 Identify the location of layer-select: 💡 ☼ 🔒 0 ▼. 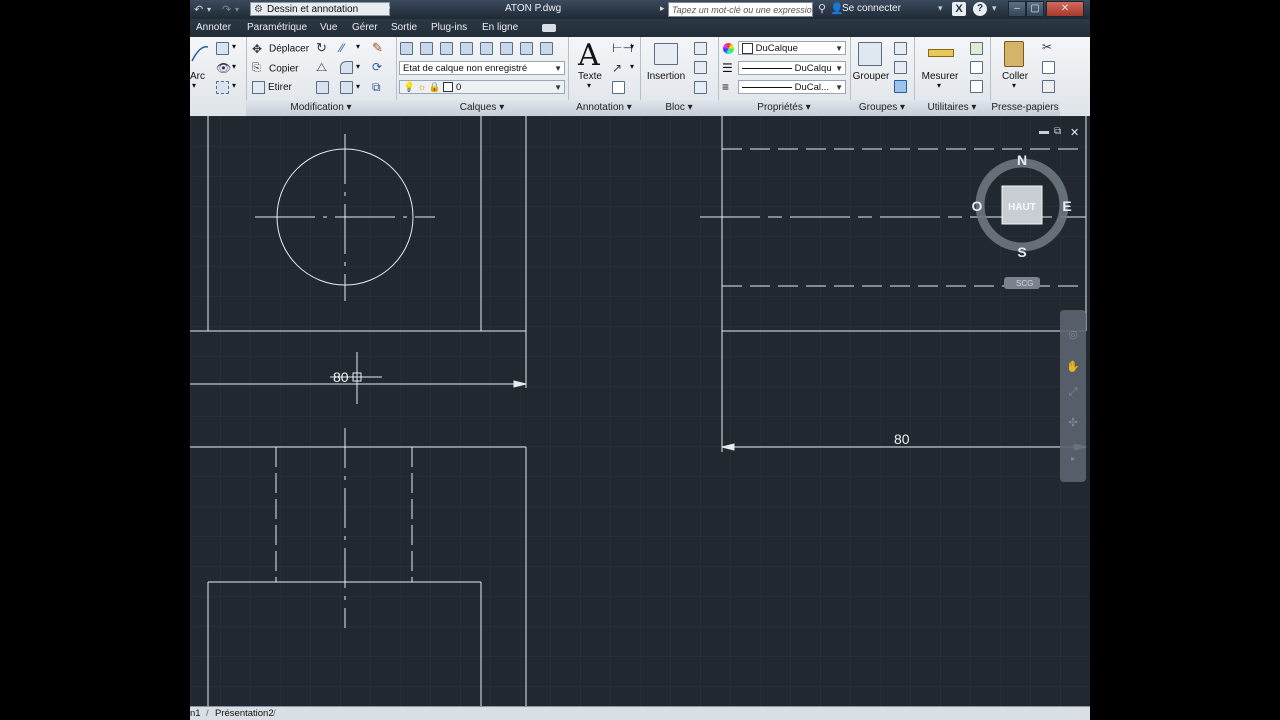
(482, 87).